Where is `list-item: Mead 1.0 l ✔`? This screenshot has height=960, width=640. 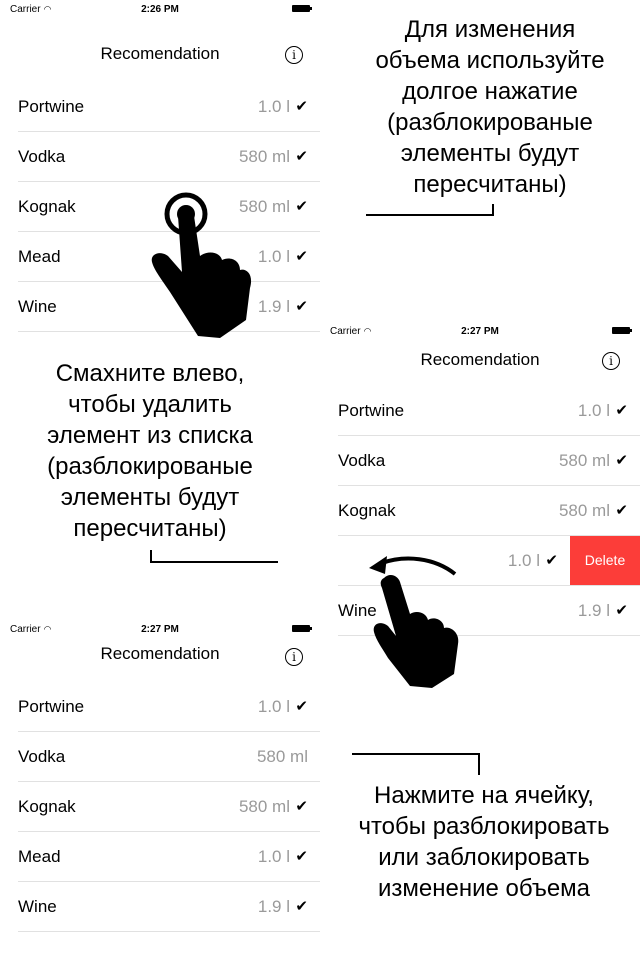 list-item: Mead 1.0 l ✔ is located at coordinates (169, 857).